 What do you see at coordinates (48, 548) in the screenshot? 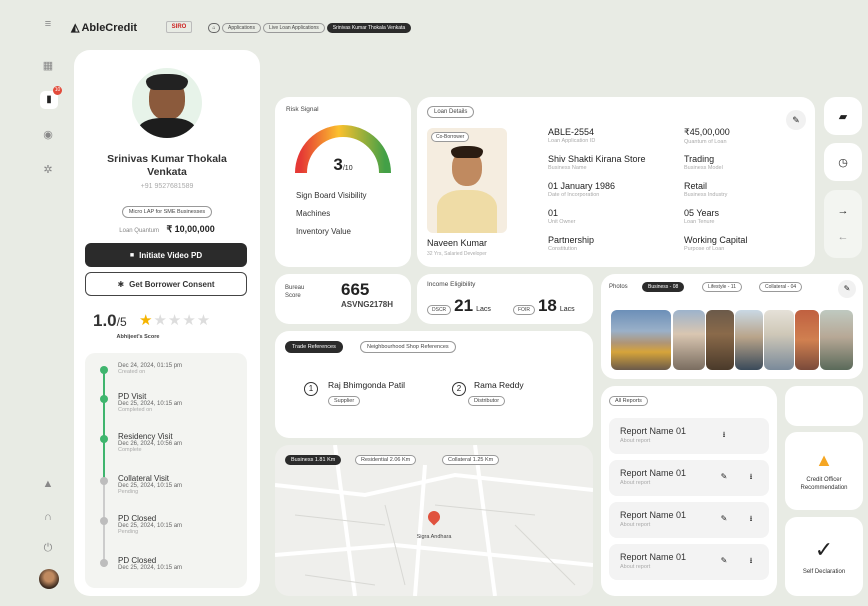
I see `power-icon: ⏻` at bounding box center [48, 548].